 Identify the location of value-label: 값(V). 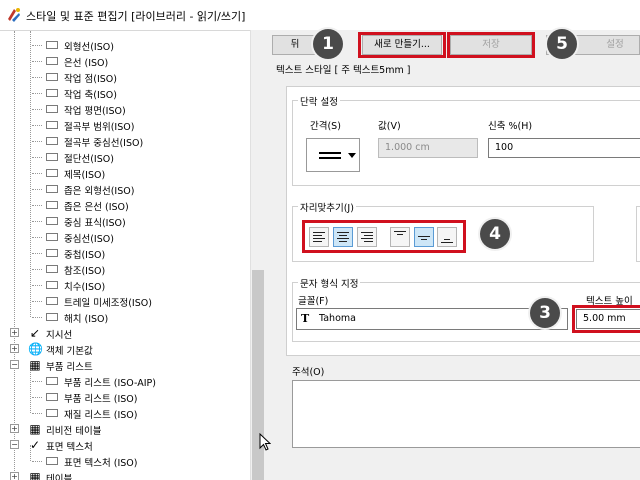
(389, 126).